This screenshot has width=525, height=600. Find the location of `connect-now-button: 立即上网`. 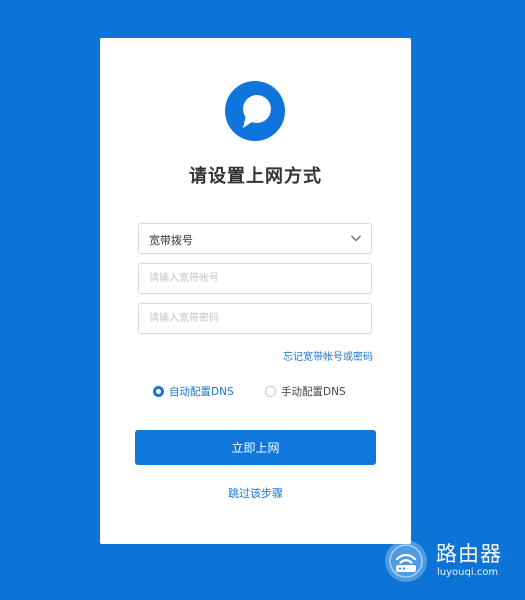

connect-now-button: 立即上网 is located at coordinates (255, 447).